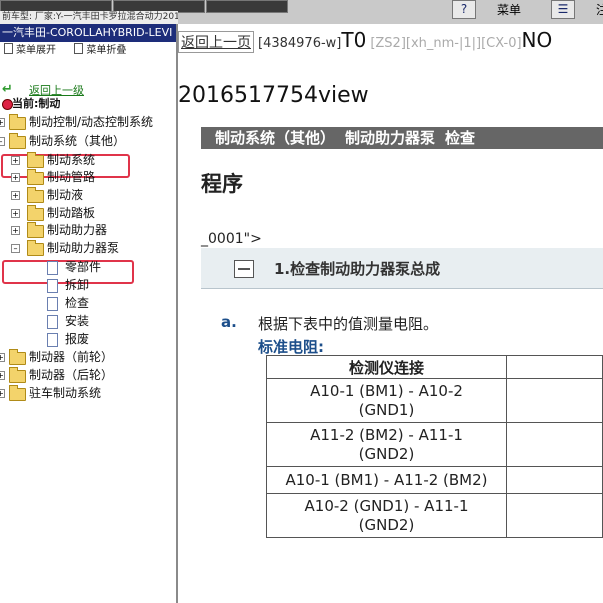  What do you see at coordinates (291, 347) in the screenshot?
I see `standard-resistance-label: 标准电阻:` at bounding box center [291, 347].